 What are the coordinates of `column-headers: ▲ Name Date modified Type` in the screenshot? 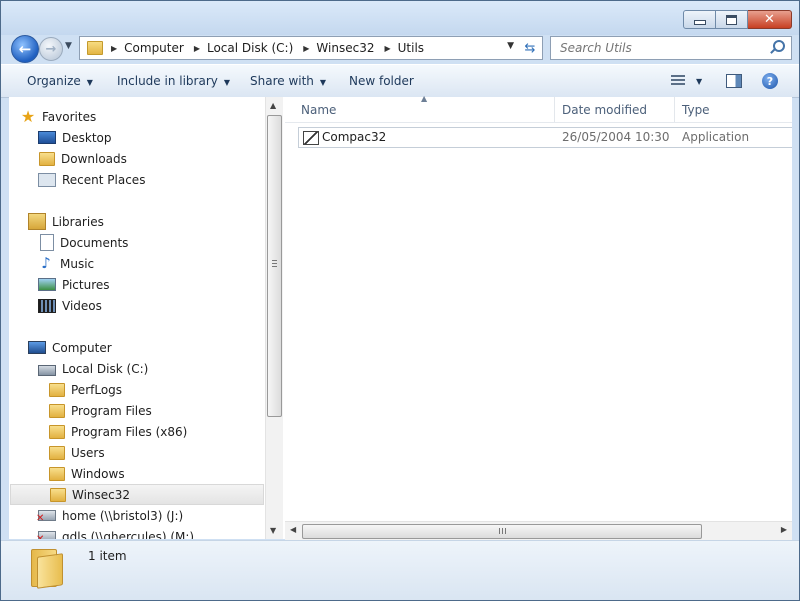 It's located at (538, 108).